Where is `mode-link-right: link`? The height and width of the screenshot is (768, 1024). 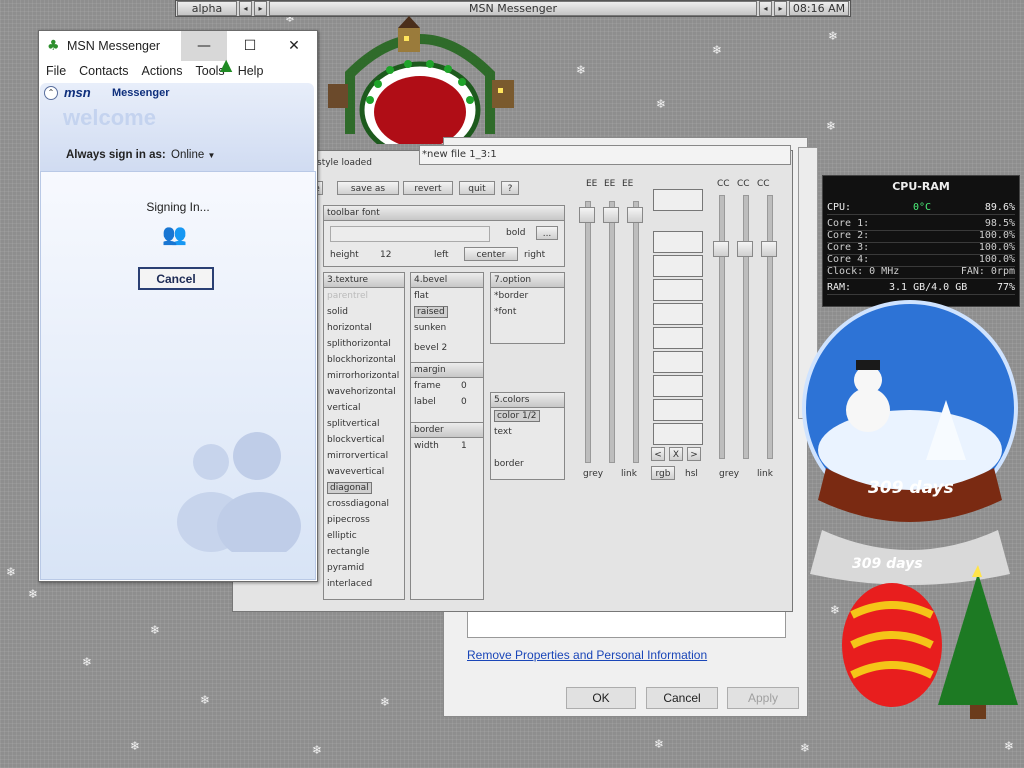 mode-link-right: link is located at coordinates (765, 474).